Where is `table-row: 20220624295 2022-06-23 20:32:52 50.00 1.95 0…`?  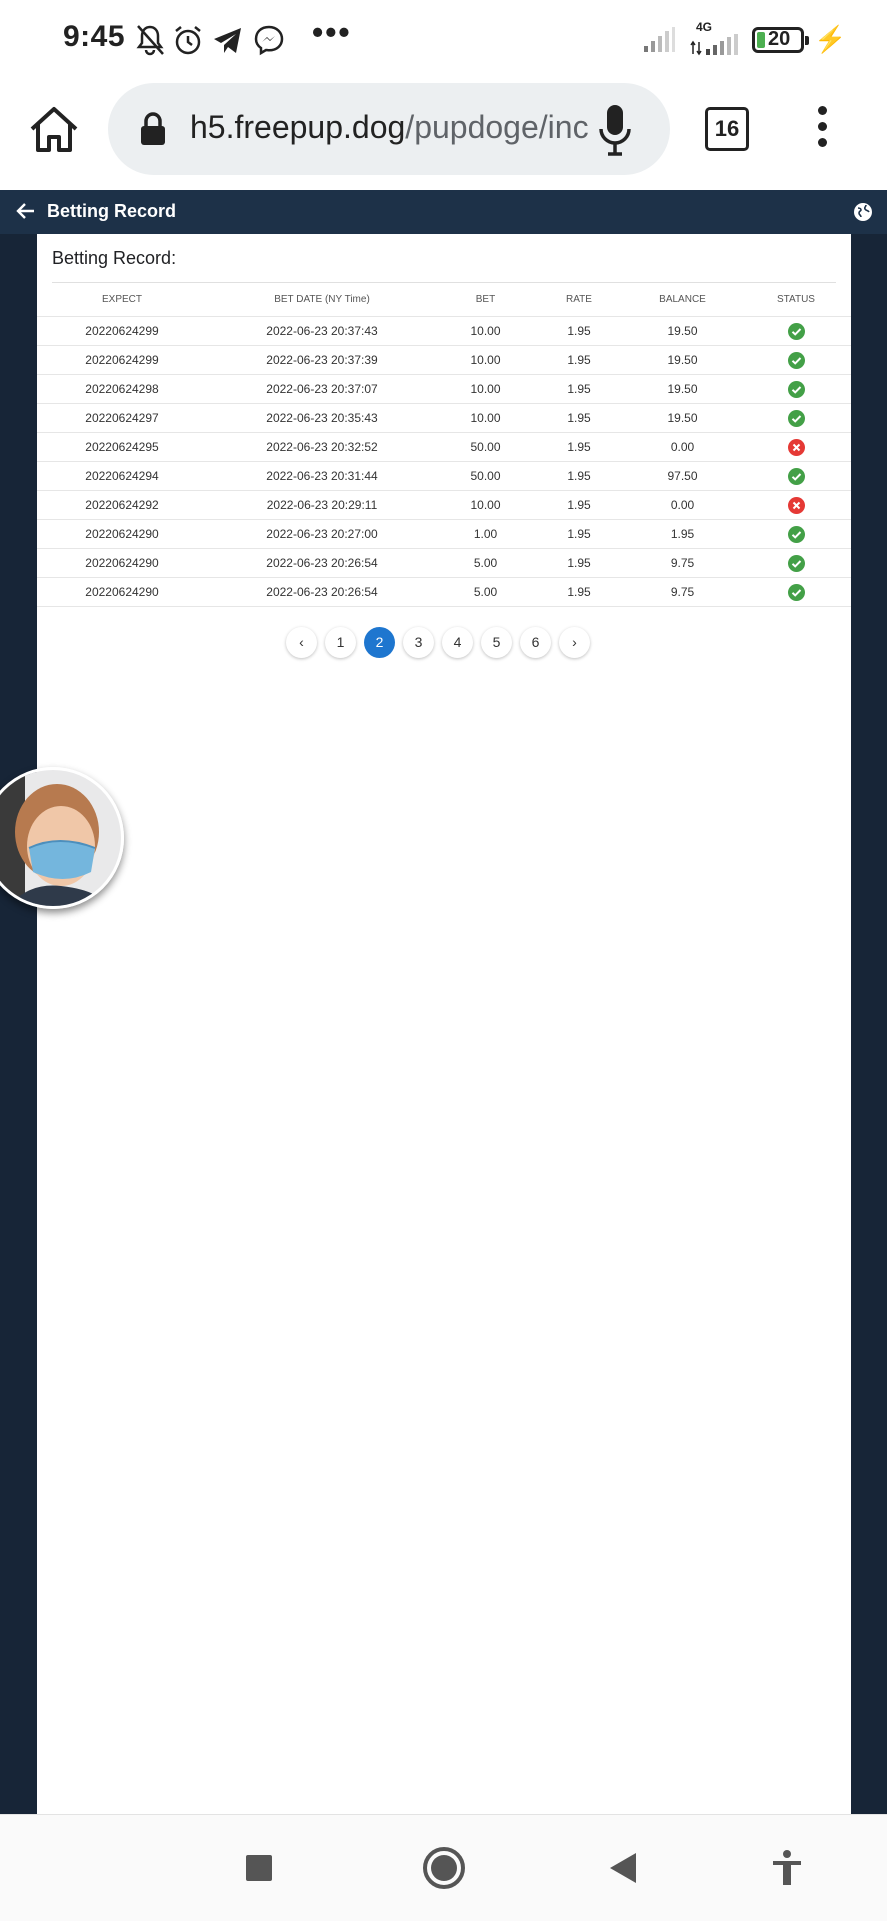 table-row: 20220624295 2022-06-23 20:32:52 50.00 1.95 0… is located at coordinates (444, 447).